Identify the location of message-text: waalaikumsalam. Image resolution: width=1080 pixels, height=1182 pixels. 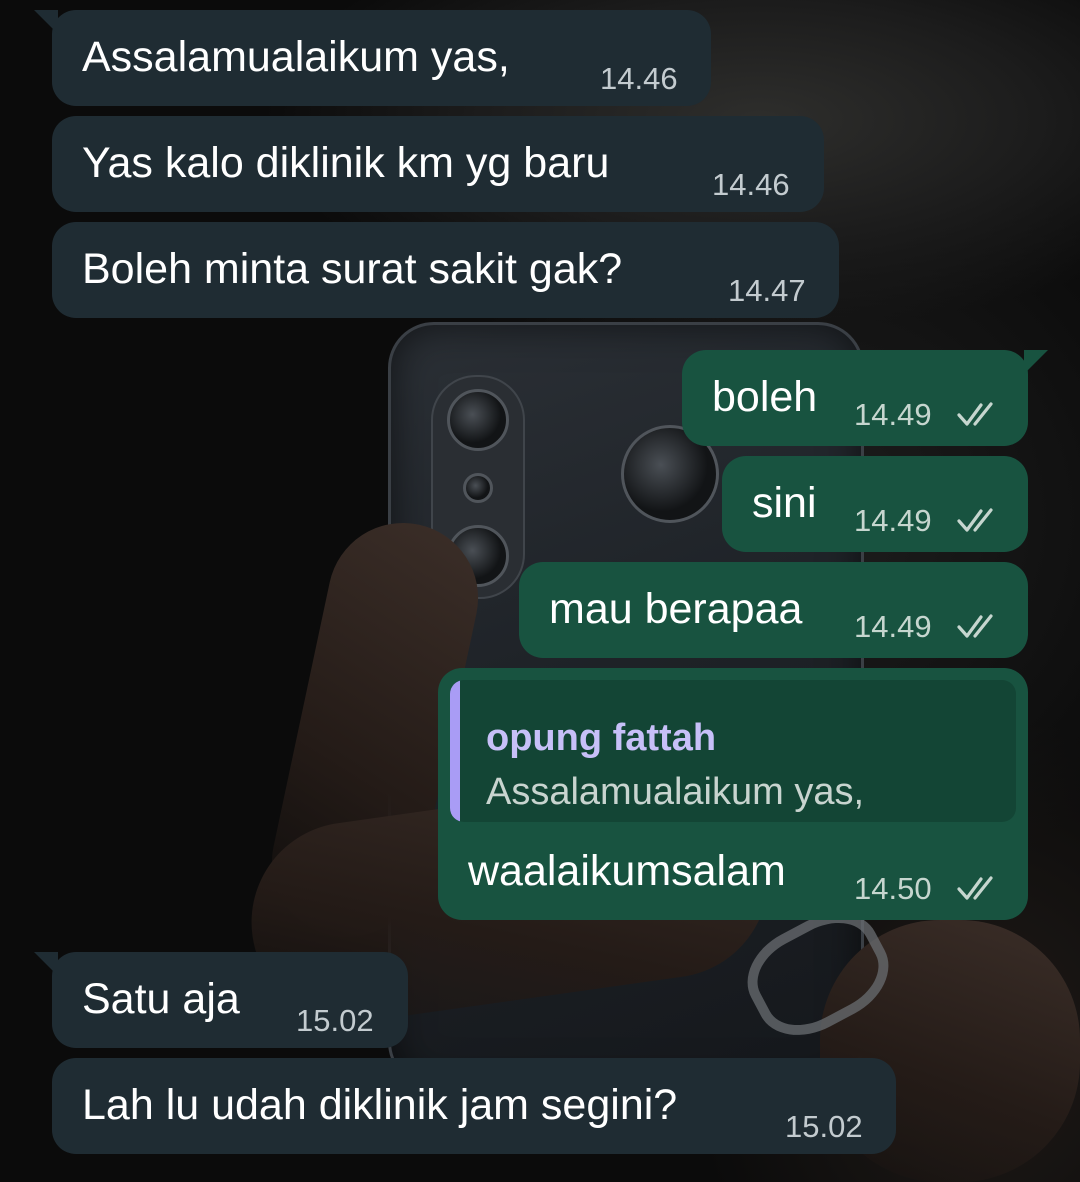
(627, 871).